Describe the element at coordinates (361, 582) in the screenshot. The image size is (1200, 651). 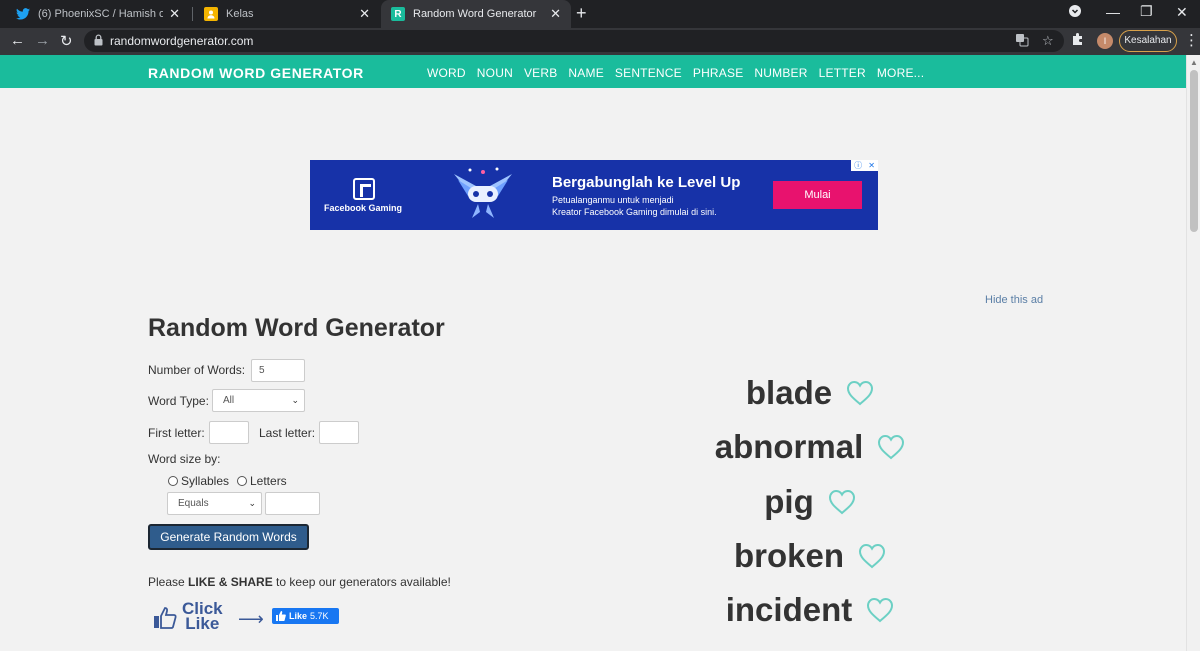
I see `share-suffix: to keep our generators available!` at that location.